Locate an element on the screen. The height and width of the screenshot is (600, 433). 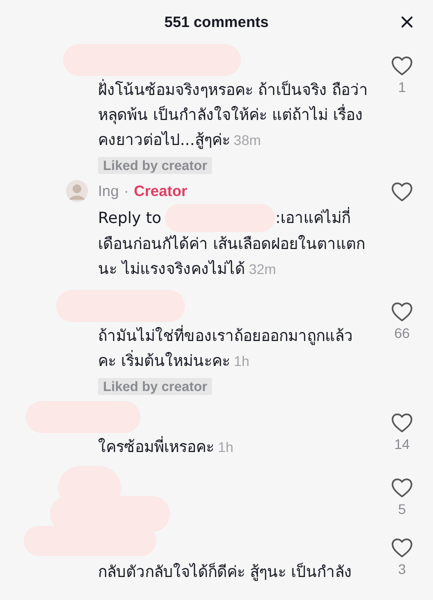
comments-title: 551 comments is located at coordinates (216, 22).